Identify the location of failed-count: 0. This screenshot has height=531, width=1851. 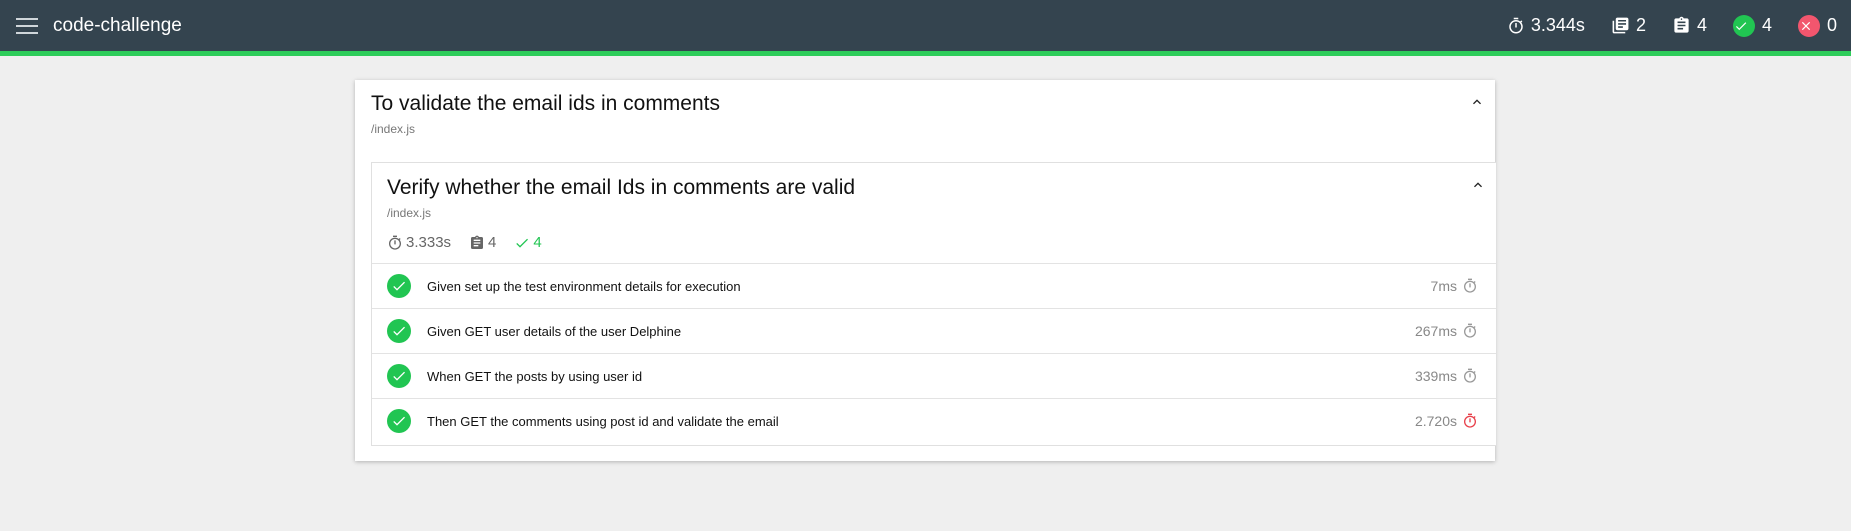
(1831, 25).